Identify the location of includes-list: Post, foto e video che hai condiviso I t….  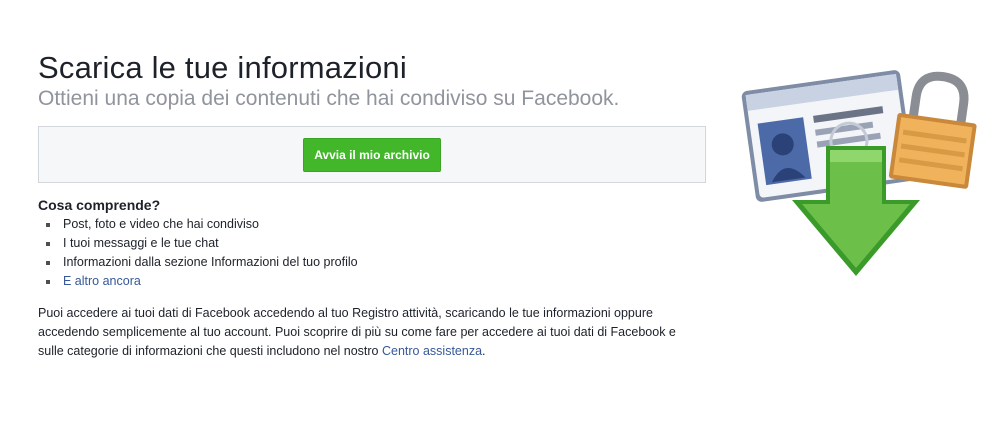
(373, 253).